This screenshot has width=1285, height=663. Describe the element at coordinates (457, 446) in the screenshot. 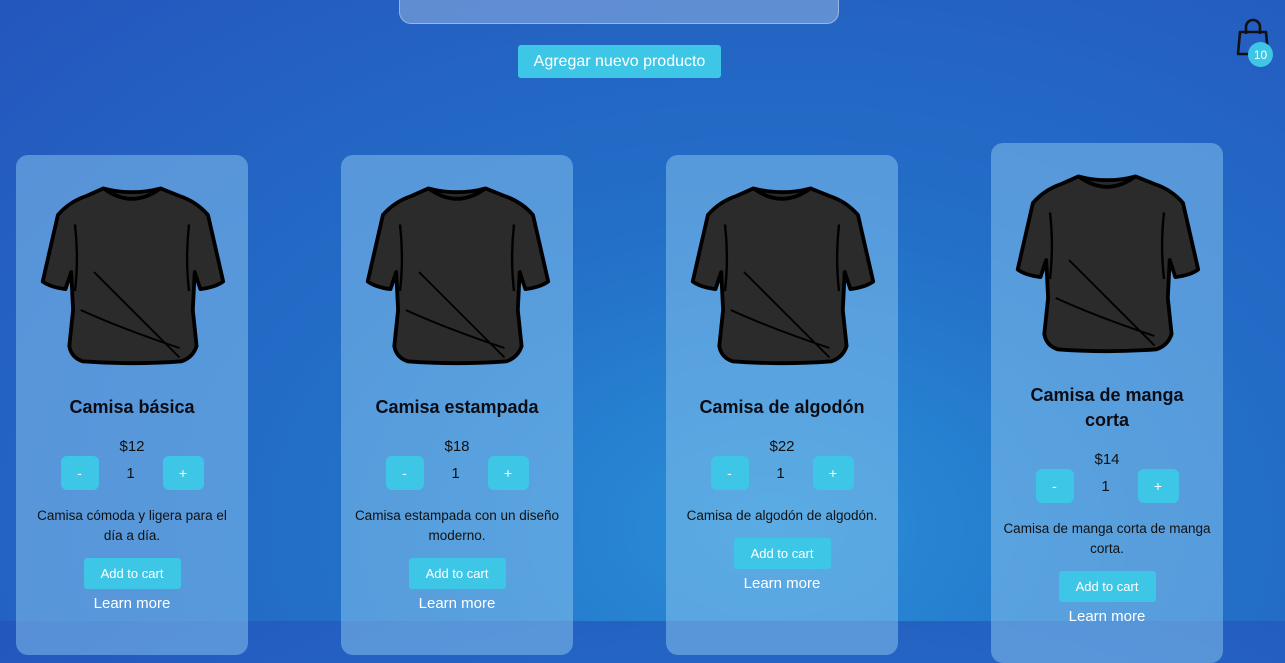

I see `product-price: $18` at that location.